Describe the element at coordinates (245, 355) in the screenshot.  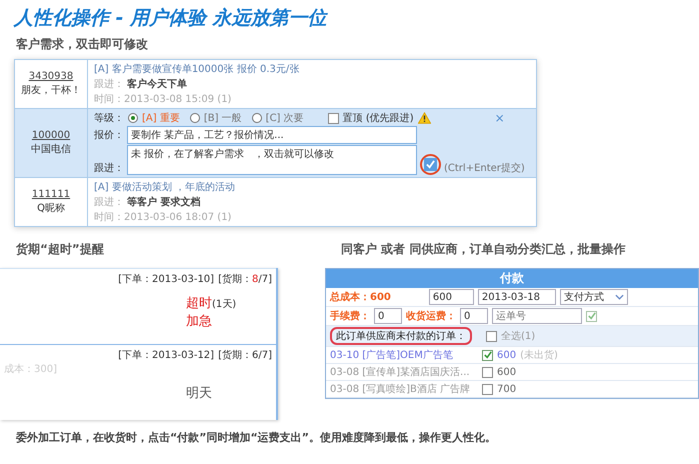
I see `due-text: [货期：6/7]` at that location.